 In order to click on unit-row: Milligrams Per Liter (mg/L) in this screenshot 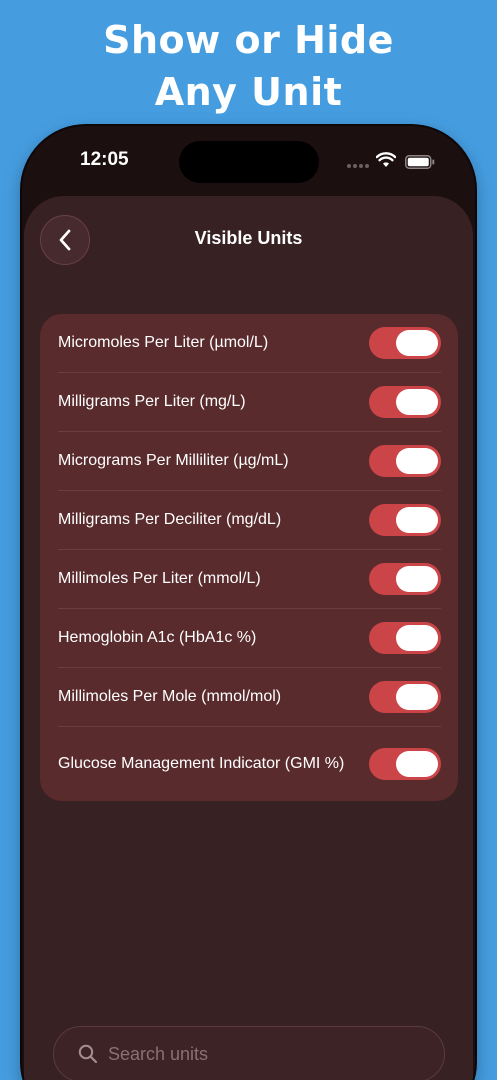, I will do `click(249, 402)`.